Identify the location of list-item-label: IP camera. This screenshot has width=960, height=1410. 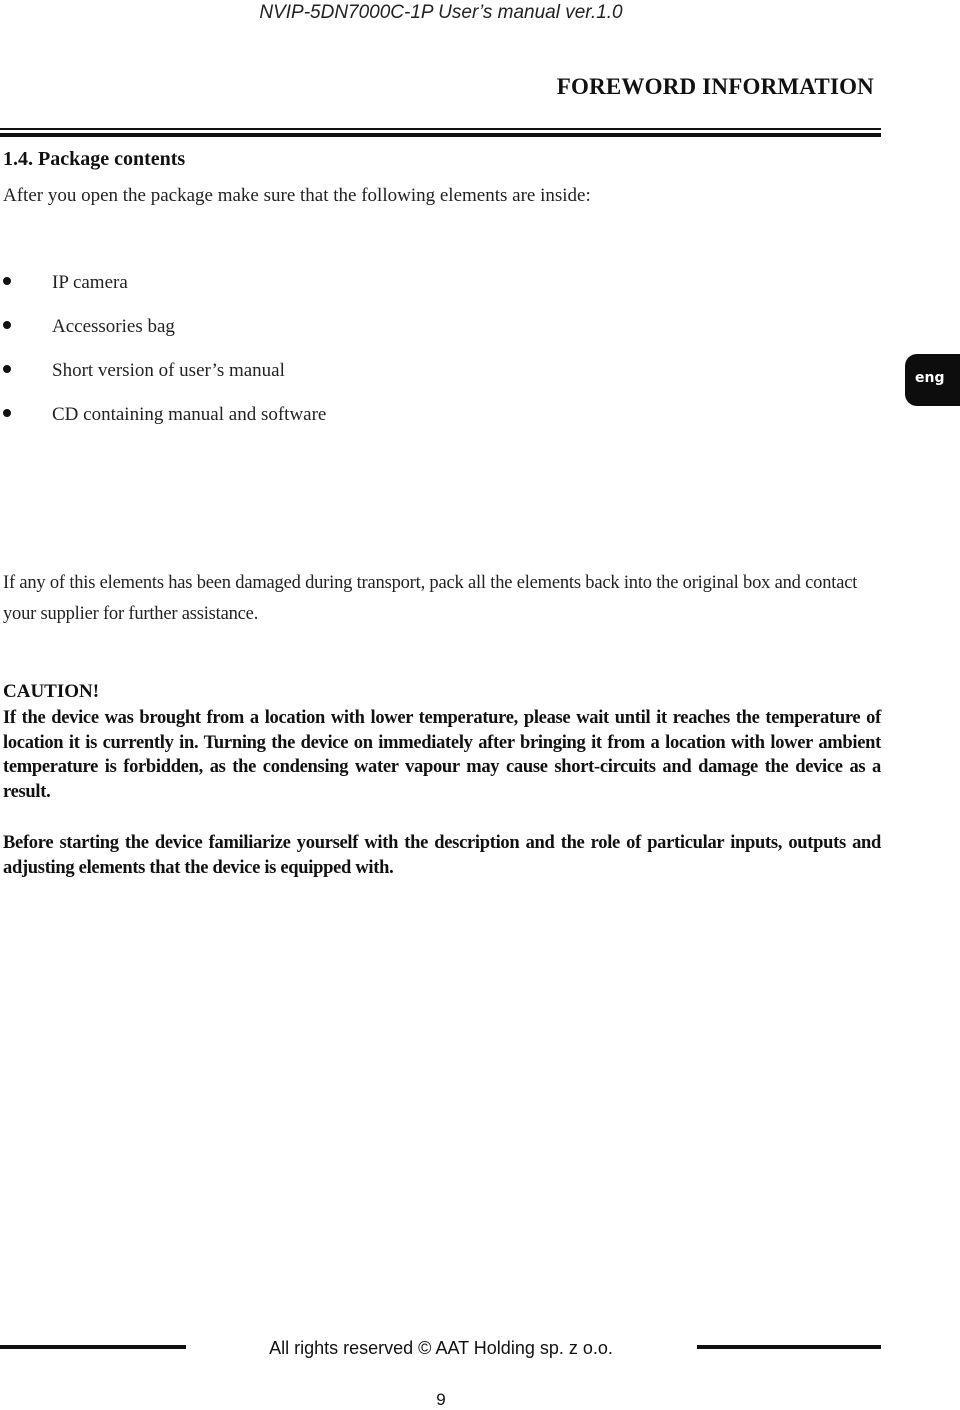
(90, 282).